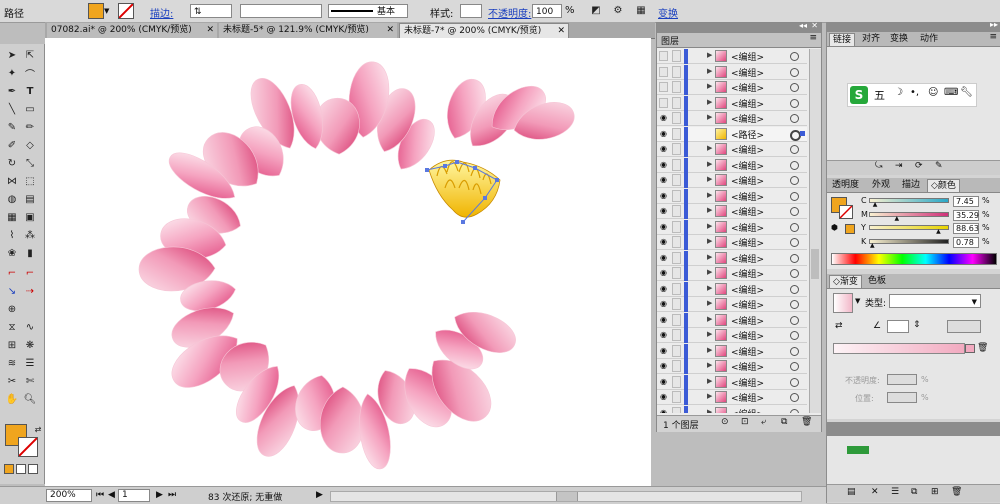  Describe the element at coordinates (211, 11) in the screenshot. I see `stroke-weight-field: ⇅` at that location.